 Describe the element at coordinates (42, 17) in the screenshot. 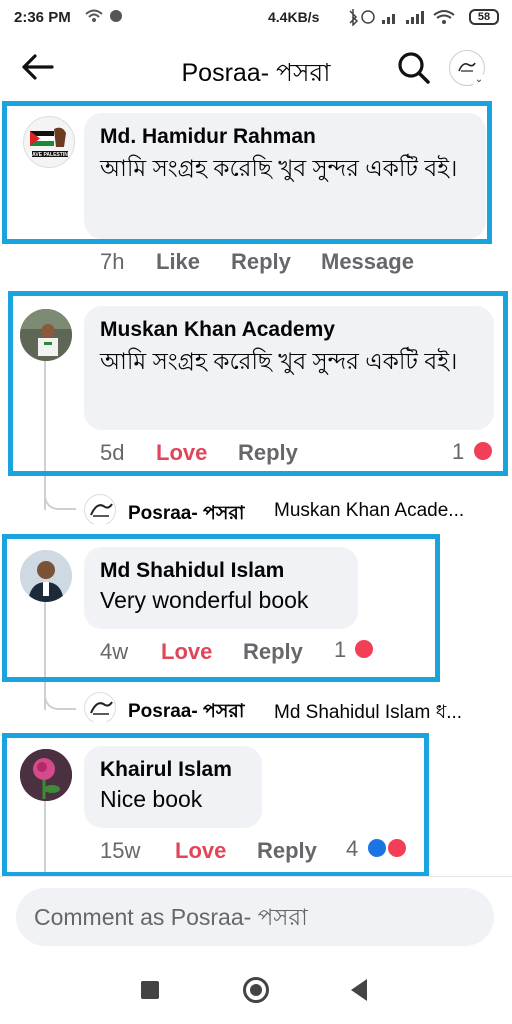

I see `status-time: 2:36 PM` at that location.